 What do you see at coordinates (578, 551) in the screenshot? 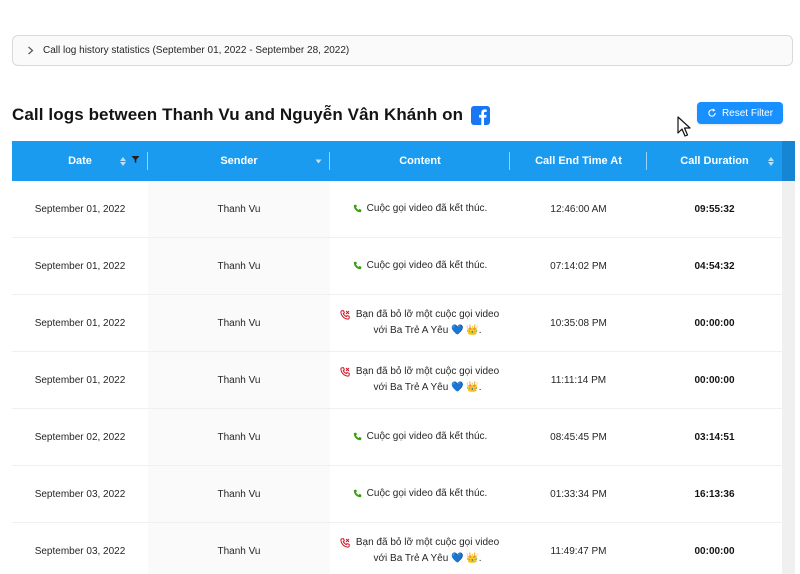
I see `end-time-cell: 11:49:47 PM` at bounding box center [578, 551].